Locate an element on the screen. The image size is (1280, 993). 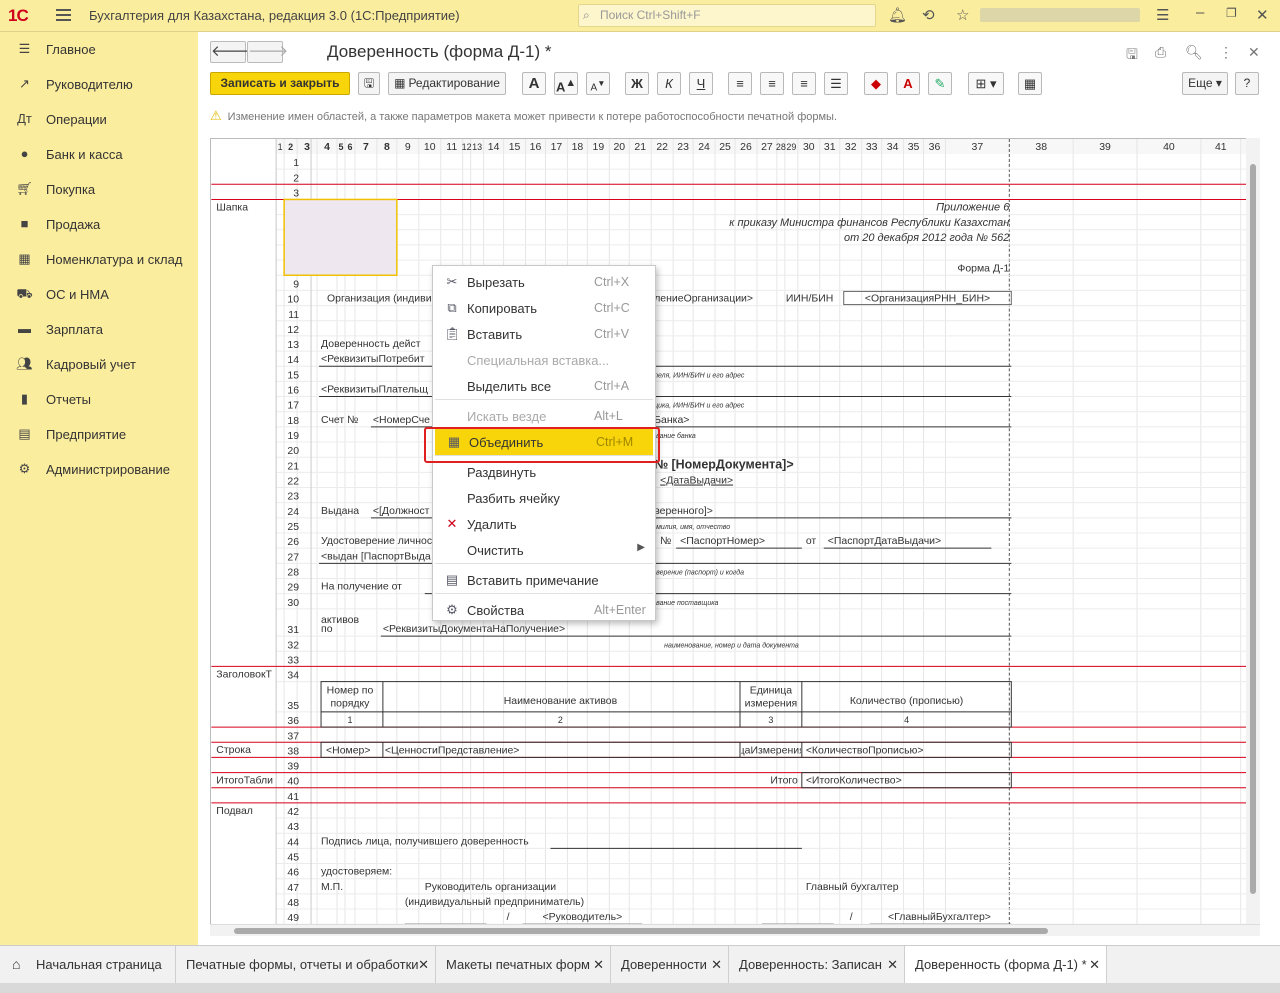
horizontal-scrollbar is located at coordinates (735, 930).